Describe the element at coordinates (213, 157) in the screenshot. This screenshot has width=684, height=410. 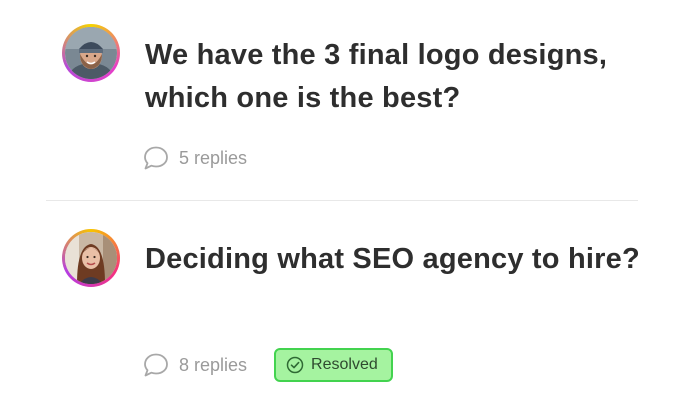
I see `replies-count: 5 replies` at that location.